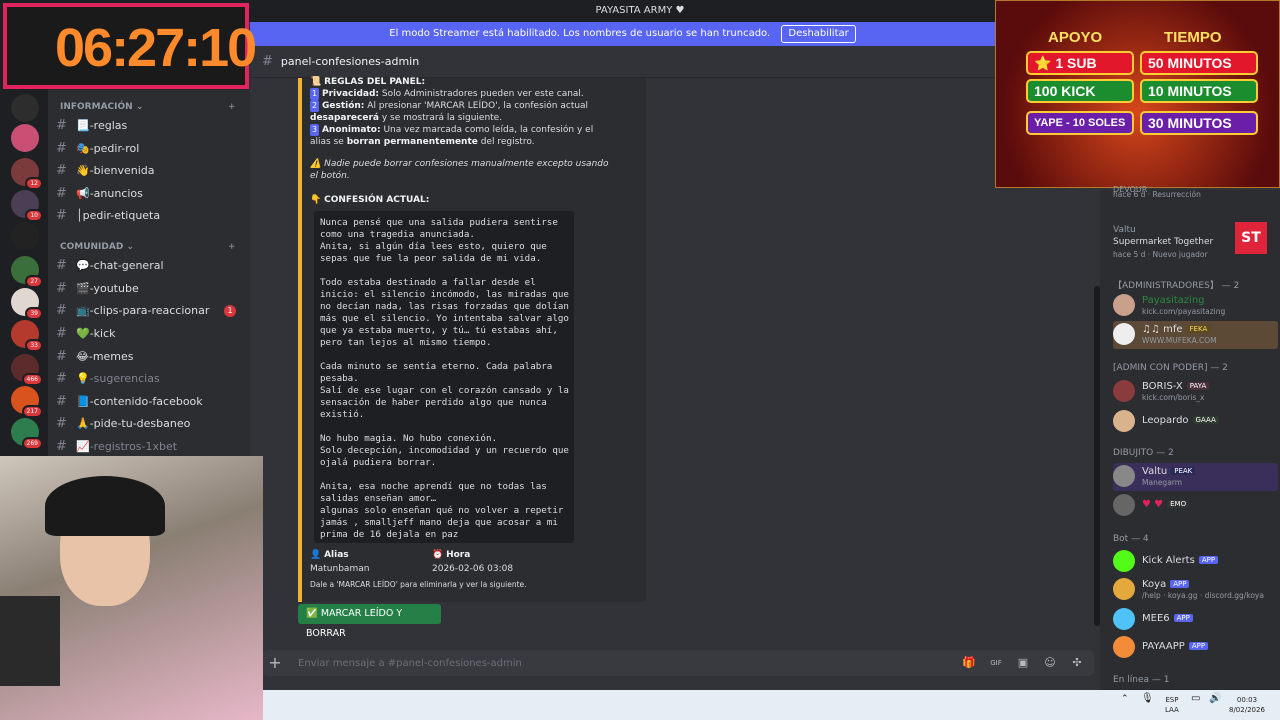 This screenshot has width=1280, height=720. What do you see at coordinates (1023, 663) in the screenshot?
I see `sticker-icon: ▣` at bounding box center [1023, 663].